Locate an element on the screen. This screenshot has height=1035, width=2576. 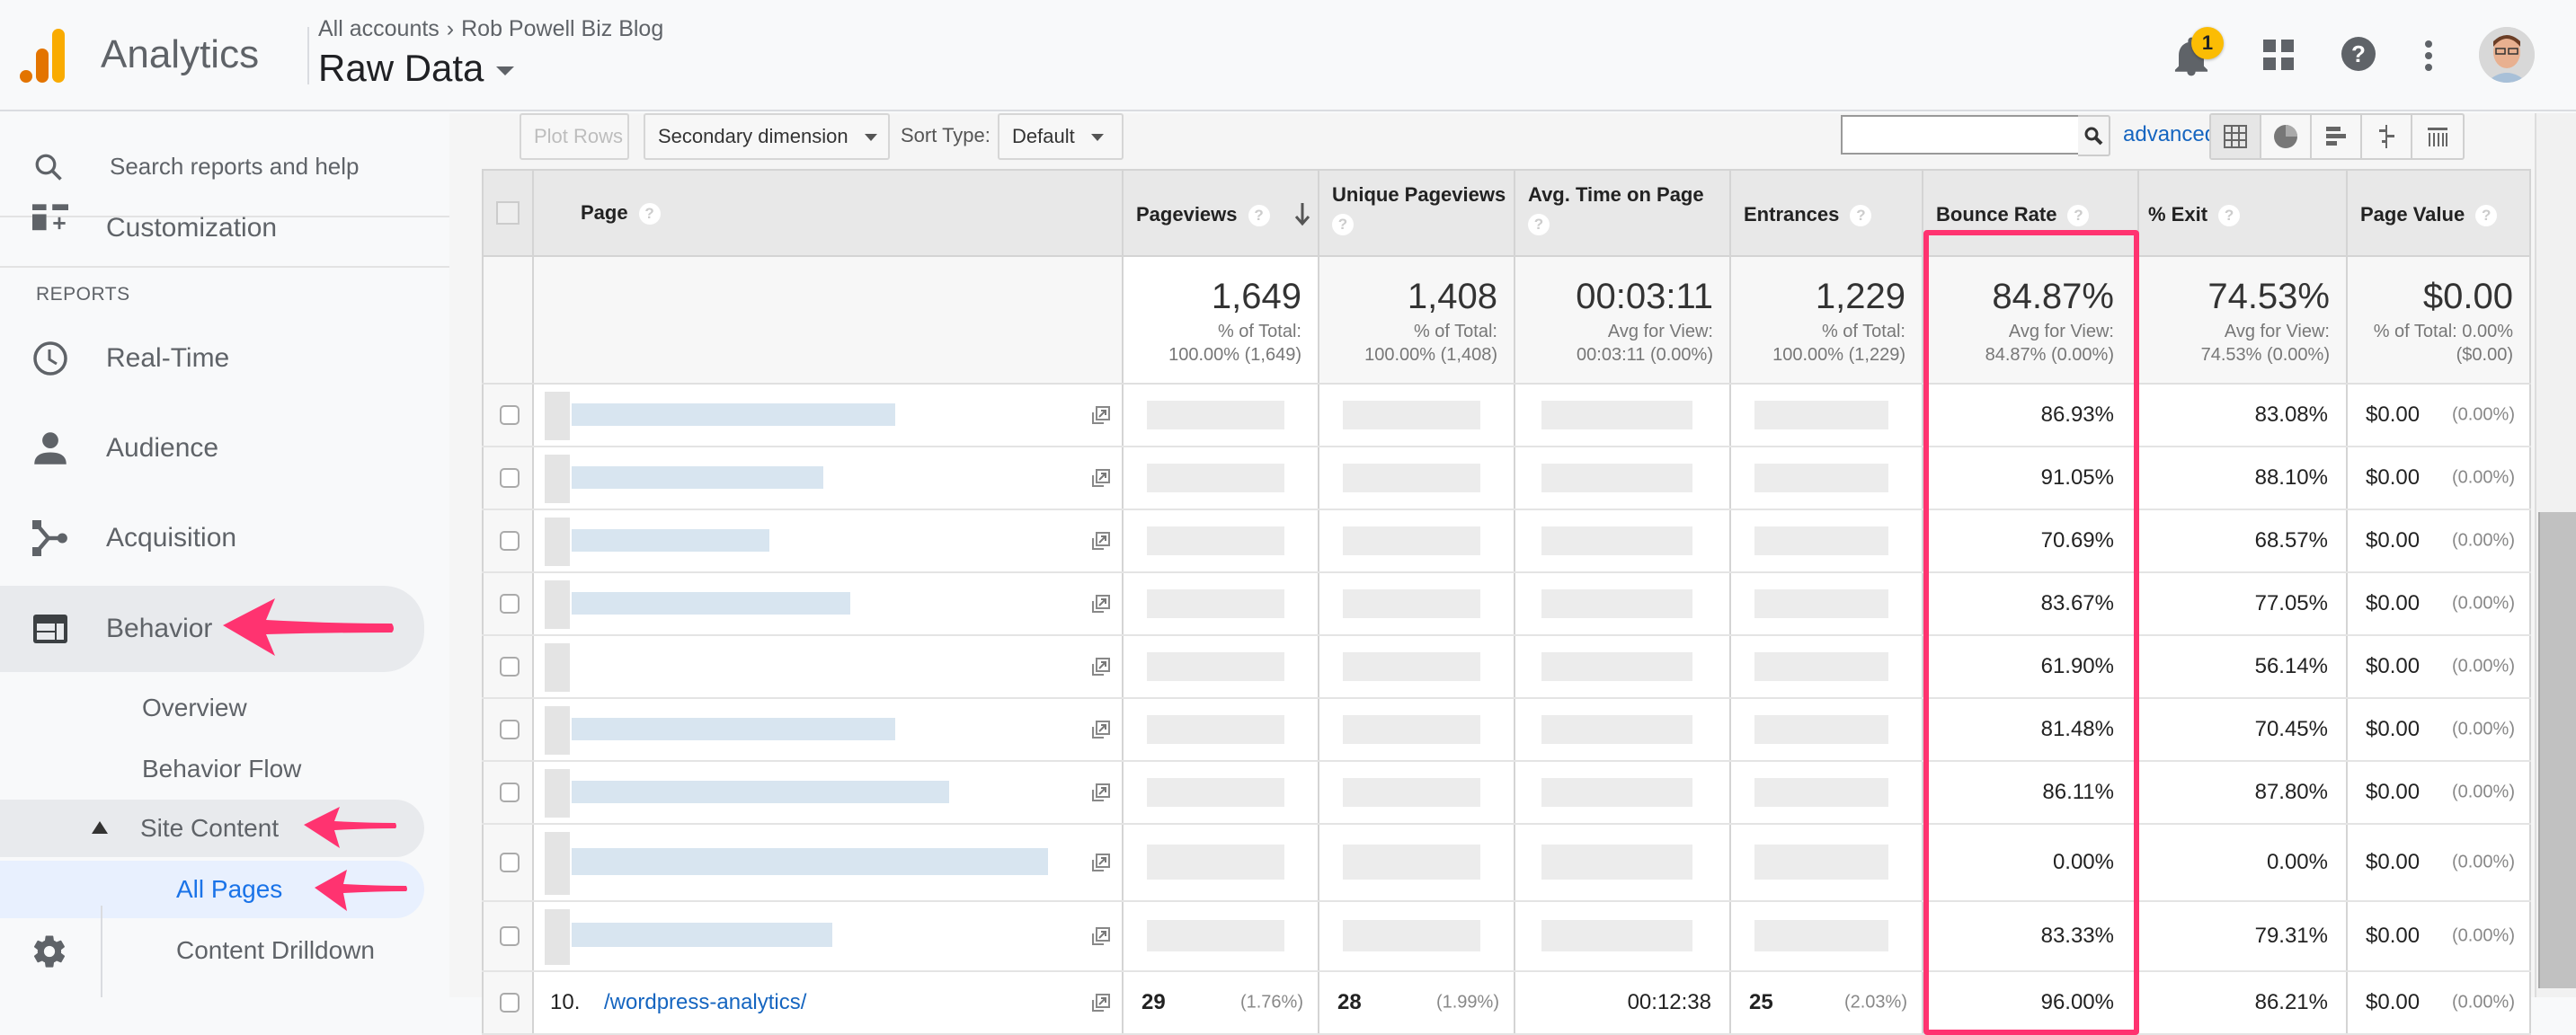
sidebar-item-realtime: Real-Time is located at coordinates (212, 358).